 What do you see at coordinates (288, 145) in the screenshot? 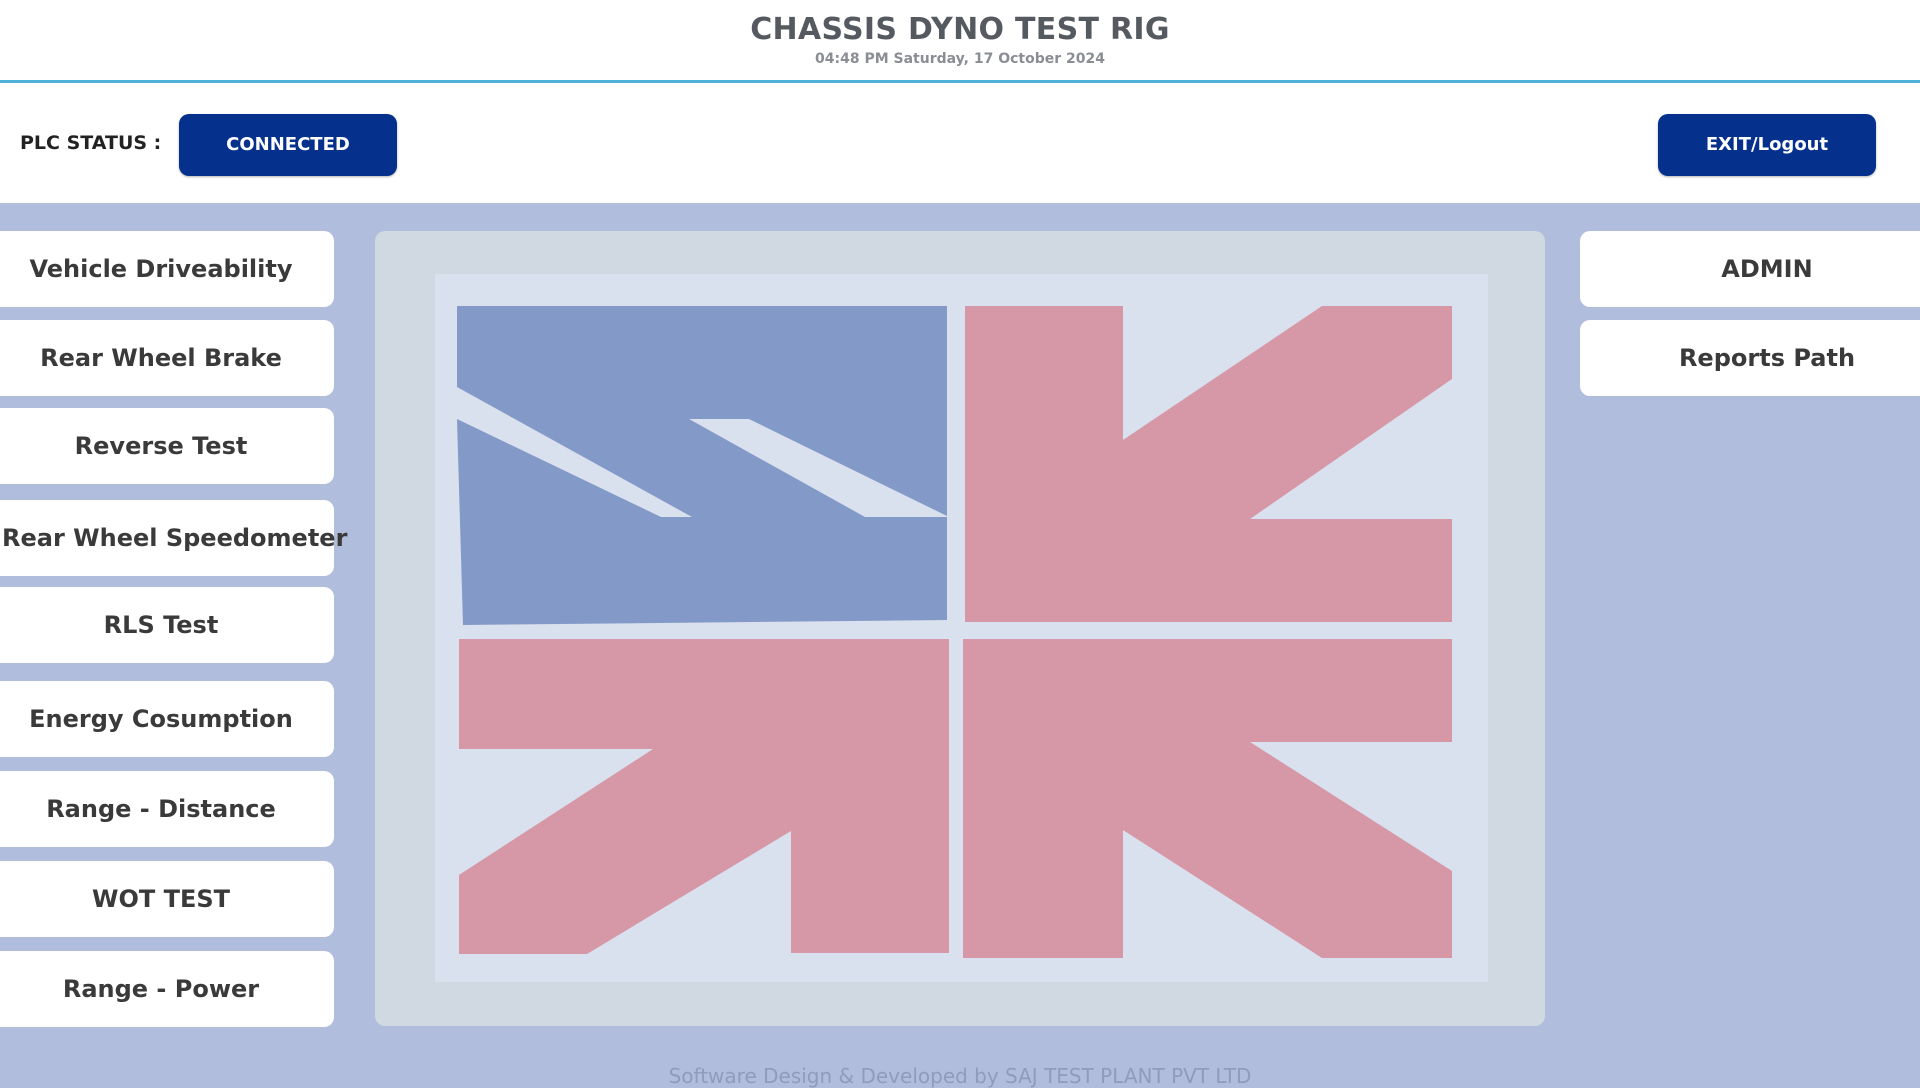
I see `plc-connected-button: CONNECTED` at bounding box center [288, 145].